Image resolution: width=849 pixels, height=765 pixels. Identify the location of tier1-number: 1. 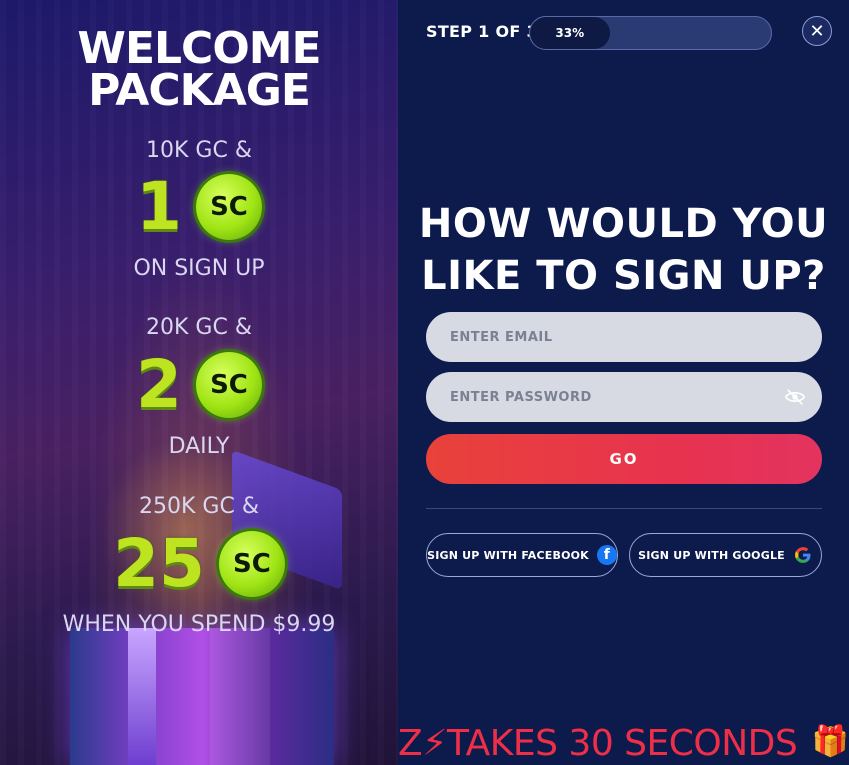
(159, 206).